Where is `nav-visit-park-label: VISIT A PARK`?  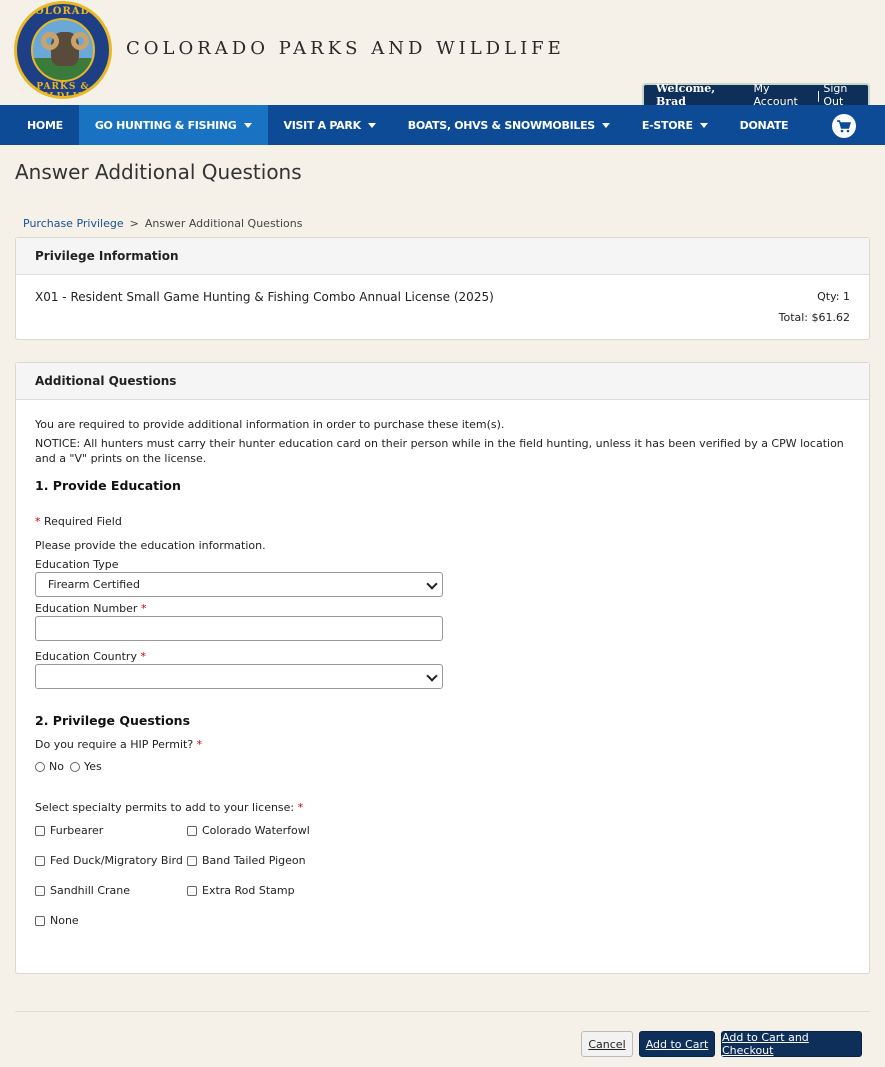
nav-visit-park-label: VISIT A PARK is located at coordinates (322, 125).